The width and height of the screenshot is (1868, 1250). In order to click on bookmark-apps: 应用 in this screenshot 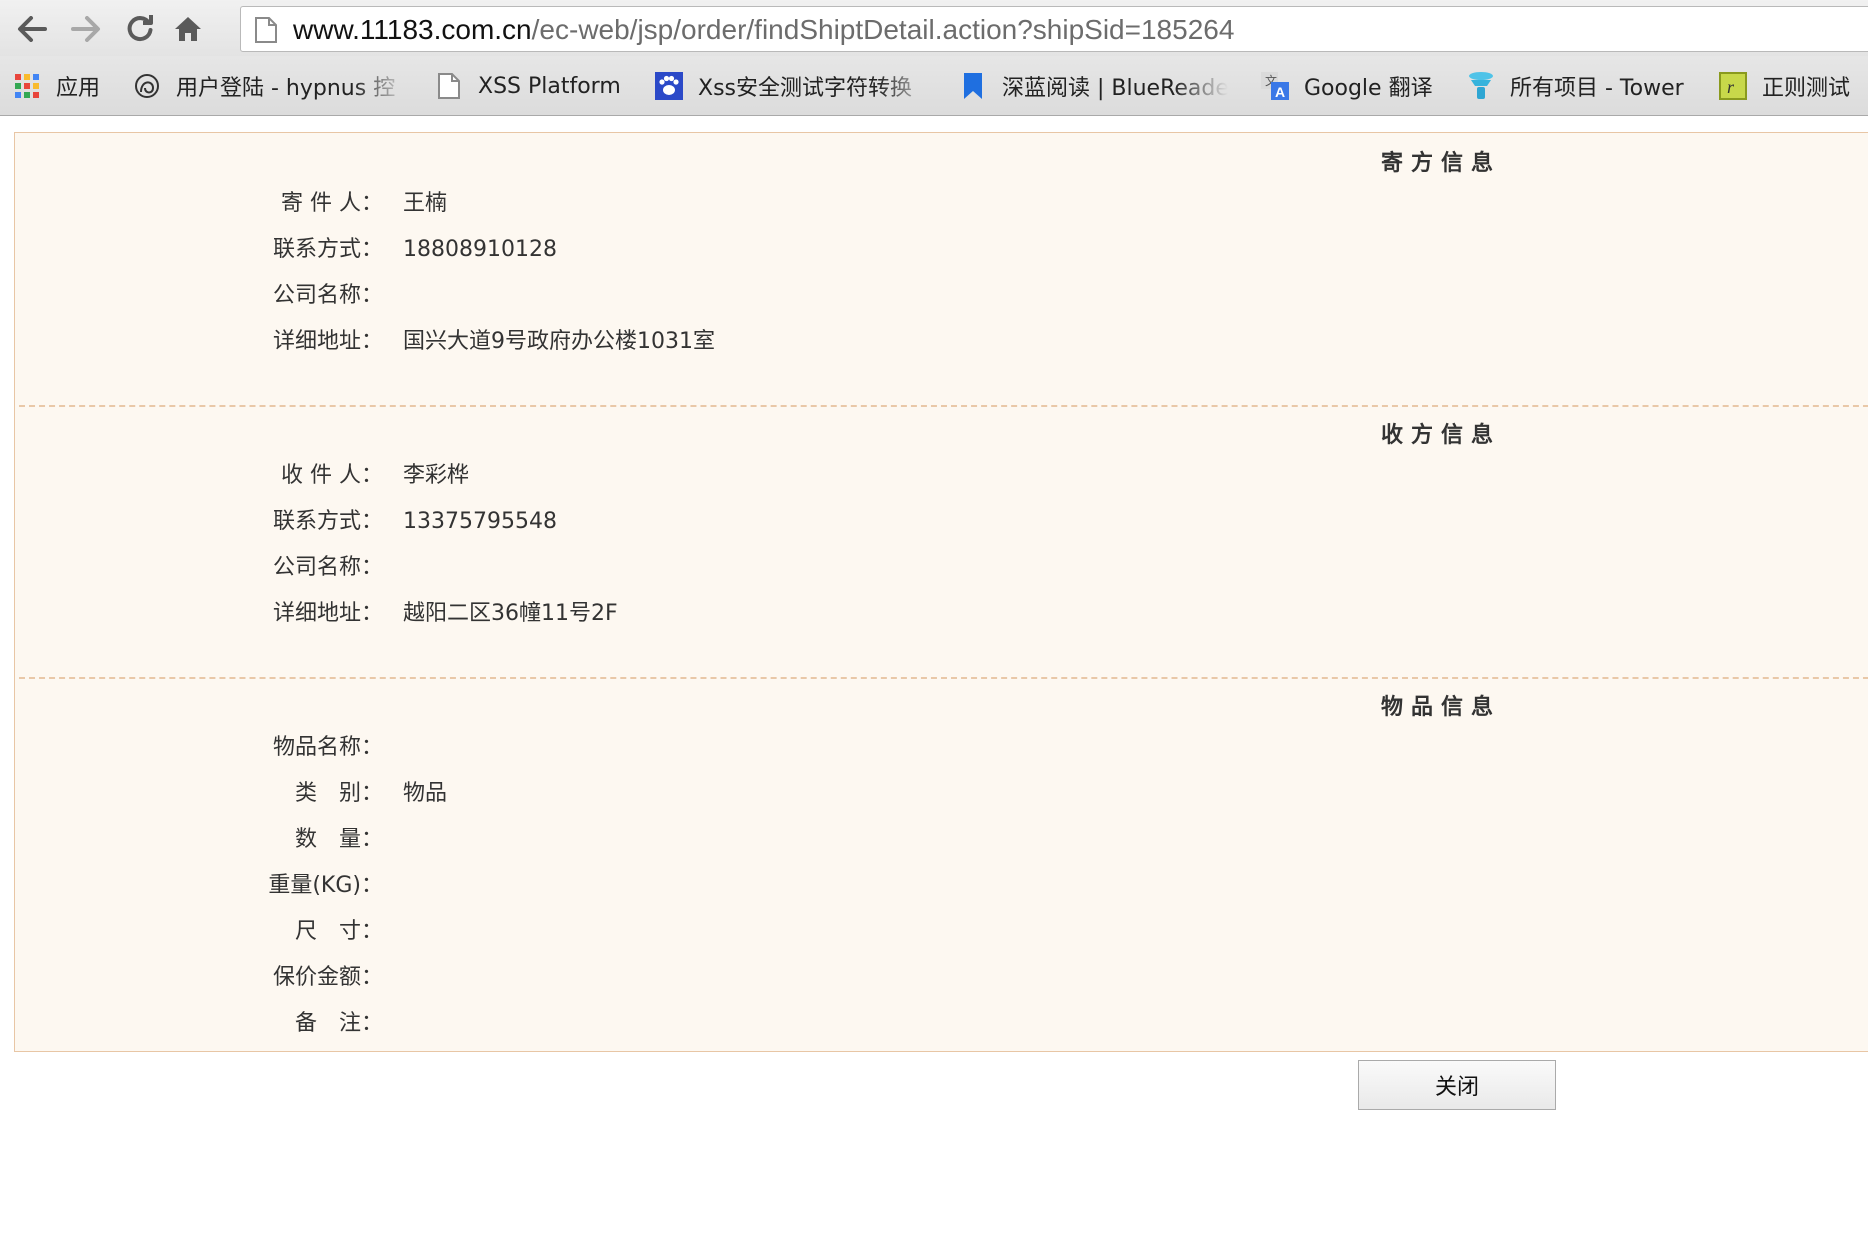, I will do `click(56, 86)`.